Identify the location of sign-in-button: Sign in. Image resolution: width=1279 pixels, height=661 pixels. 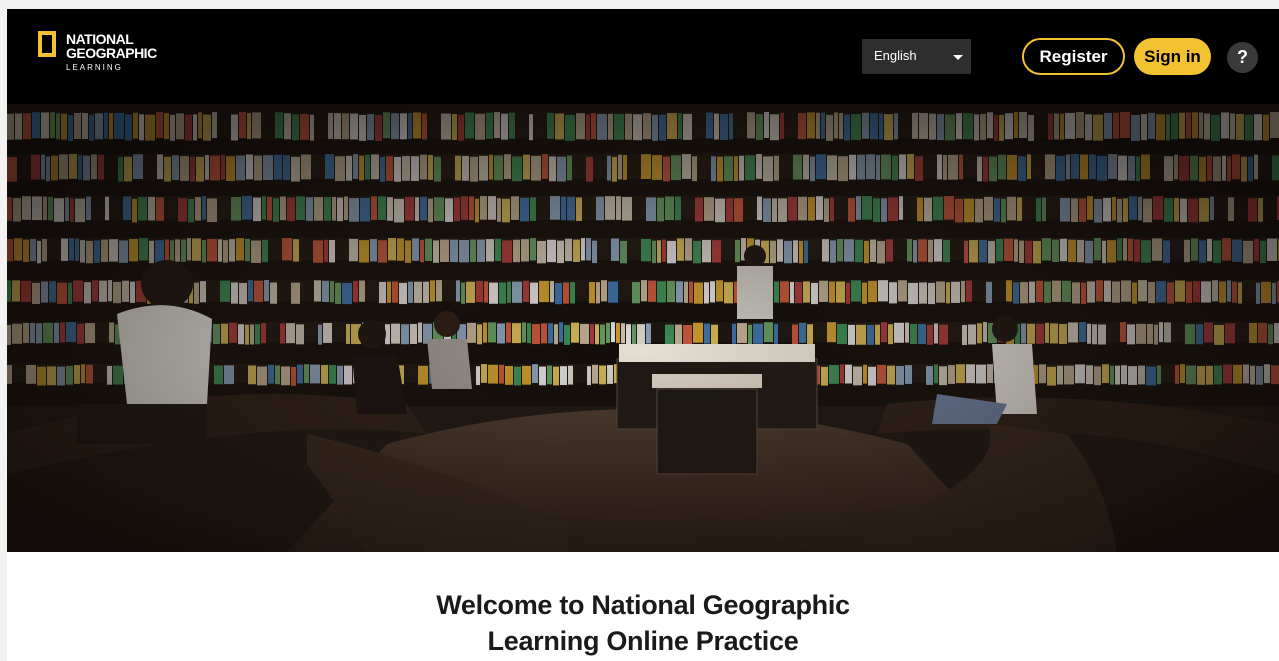
(1172, 56).